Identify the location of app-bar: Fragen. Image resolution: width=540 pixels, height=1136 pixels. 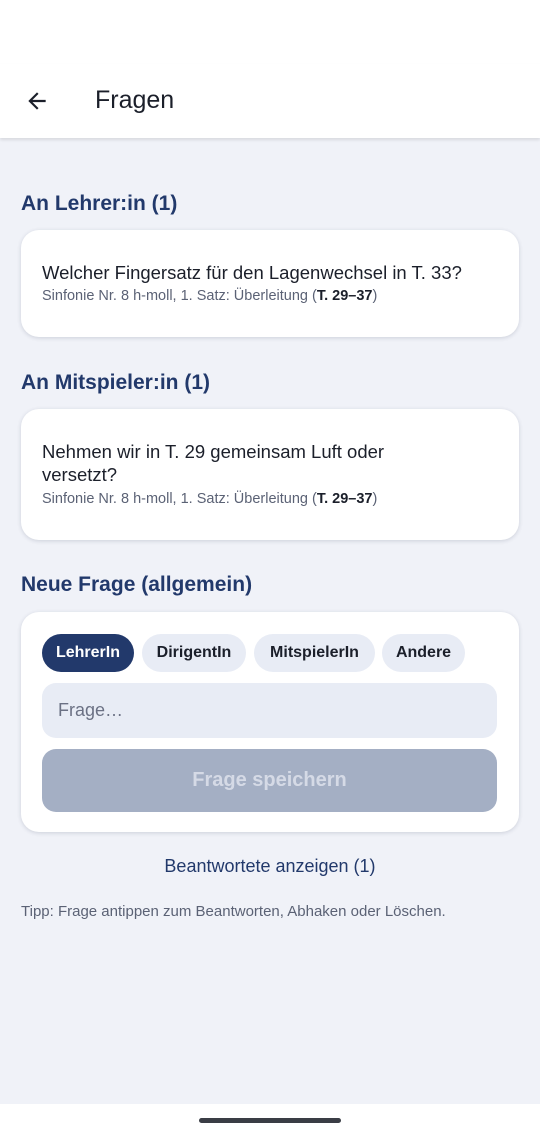
(270, 101).